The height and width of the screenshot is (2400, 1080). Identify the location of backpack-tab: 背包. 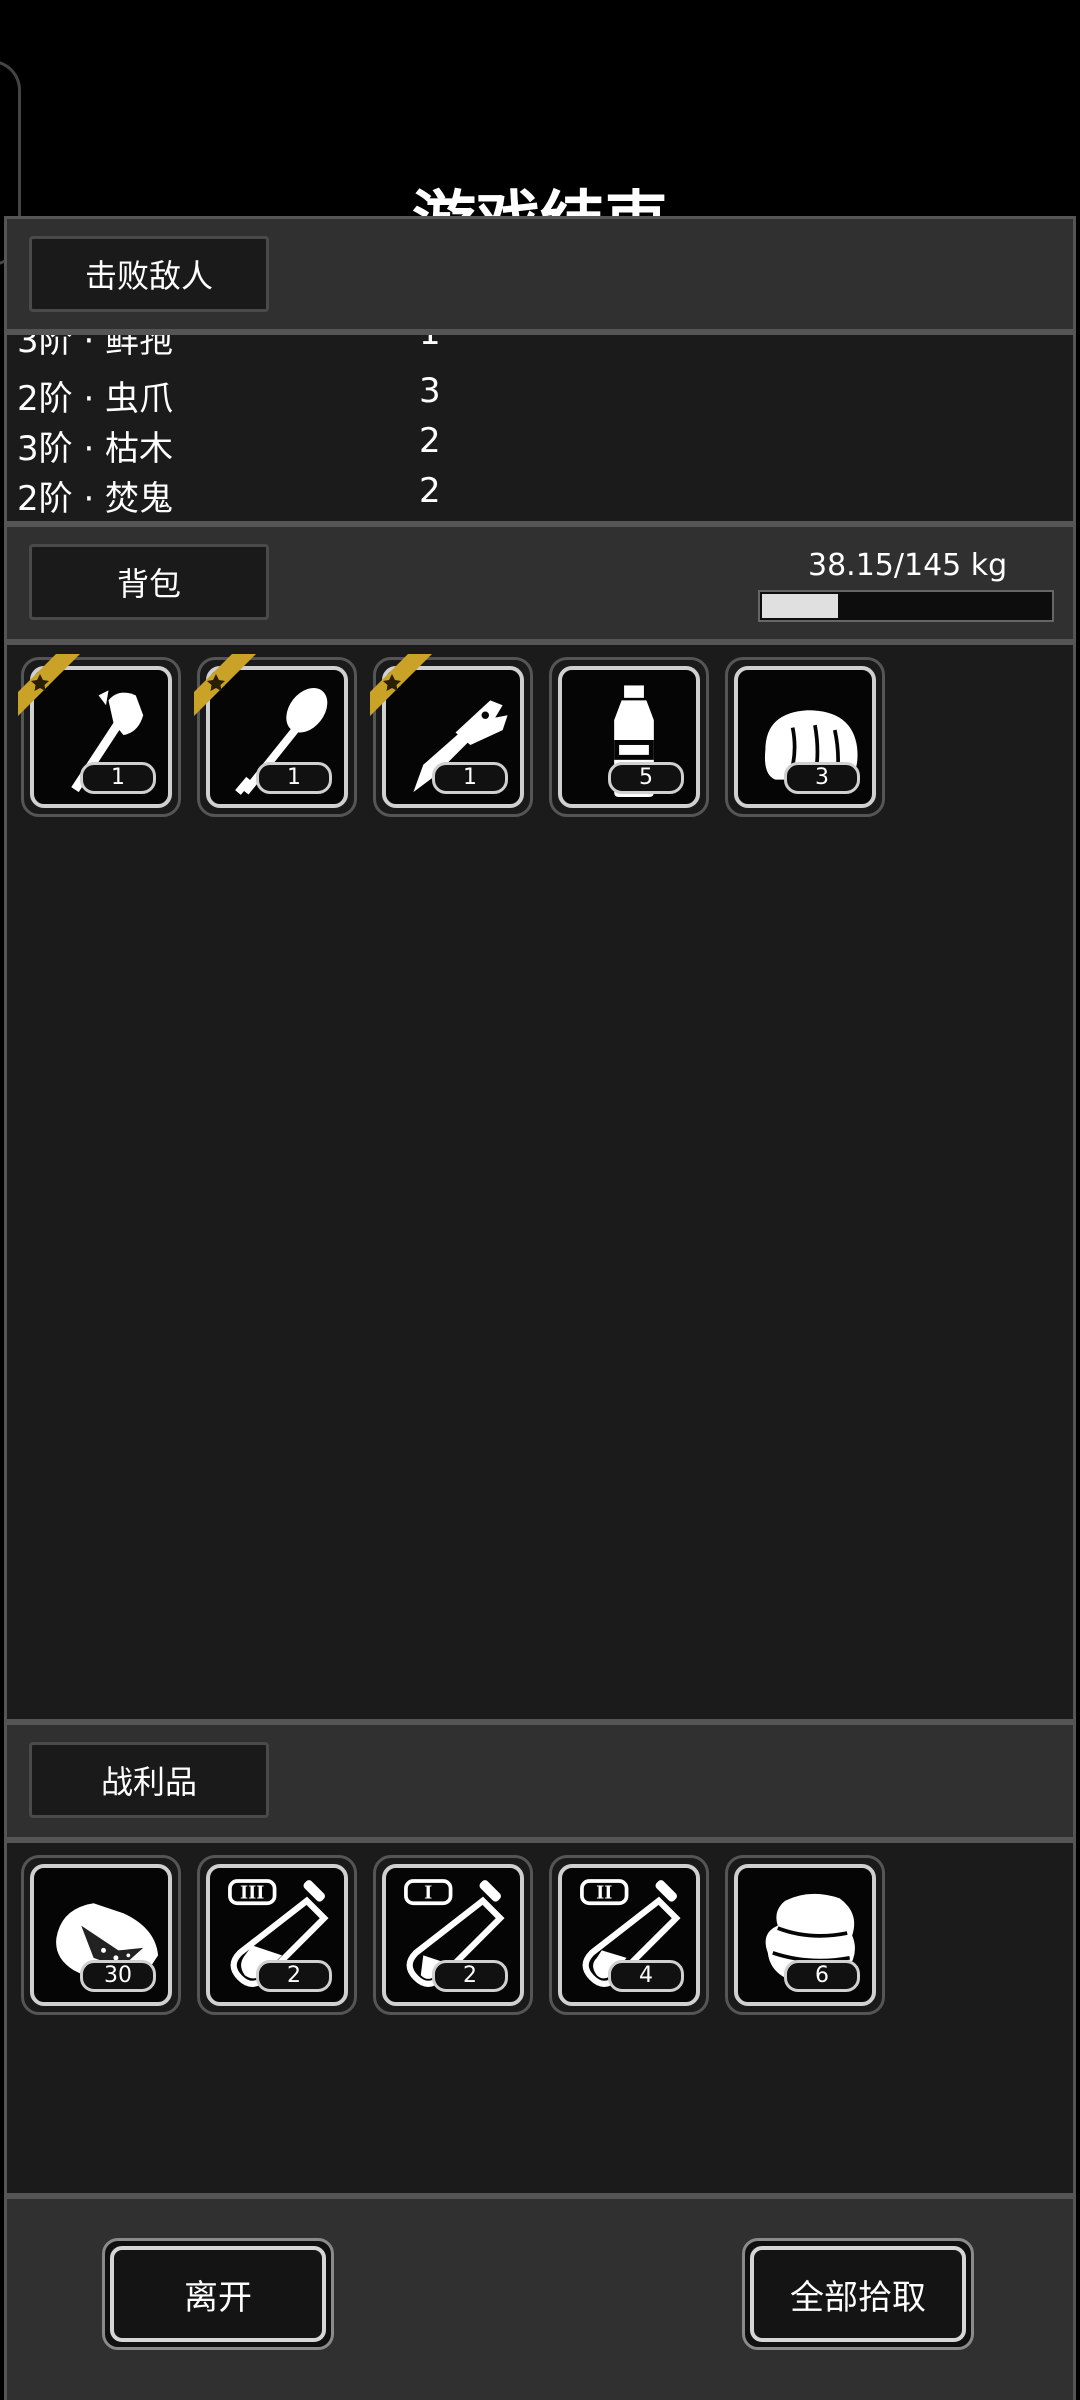
(149, 582).